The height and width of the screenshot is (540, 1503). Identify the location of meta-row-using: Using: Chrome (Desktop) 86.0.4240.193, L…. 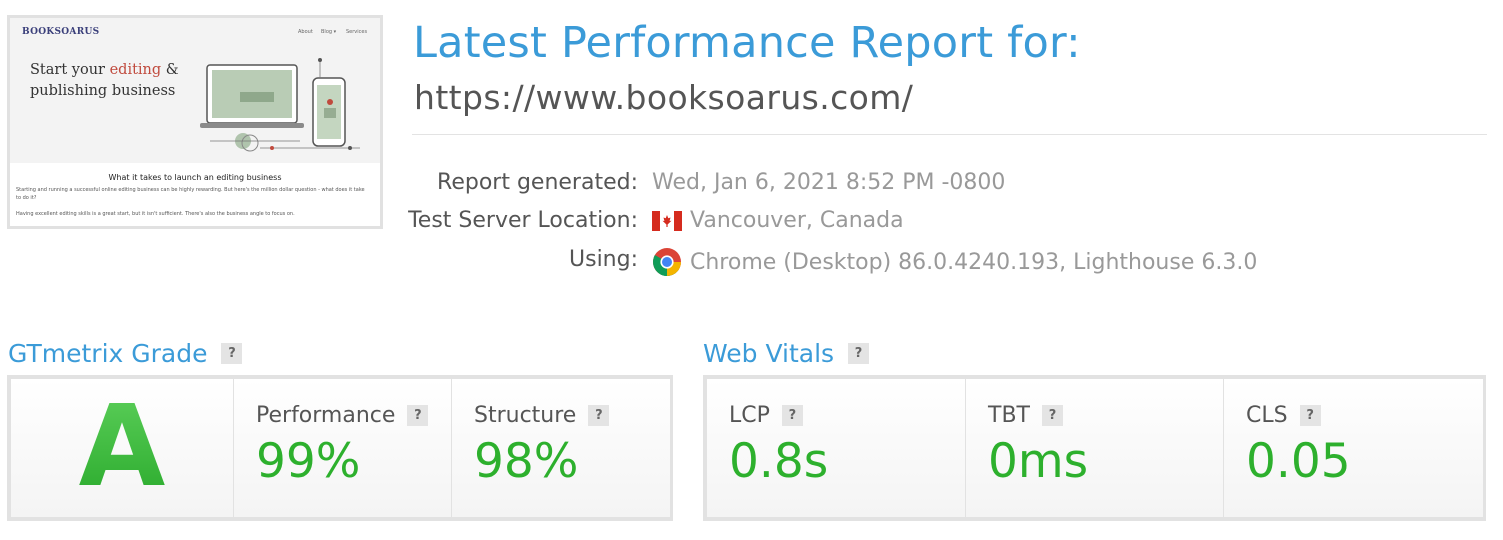
(912, 264).